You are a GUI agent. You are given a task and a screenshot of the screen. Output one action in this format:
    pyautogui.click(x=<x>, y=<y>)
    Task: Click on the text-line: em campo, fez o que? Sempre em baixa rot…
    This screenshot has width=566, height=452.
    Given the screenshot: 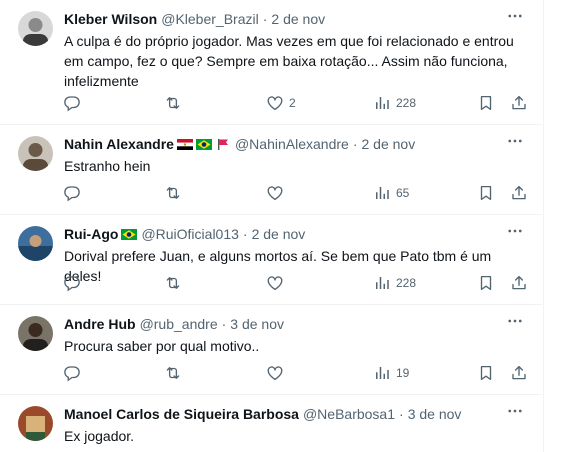 What is the action you would take?
    pyautogui.click(x=286, y=61)
    